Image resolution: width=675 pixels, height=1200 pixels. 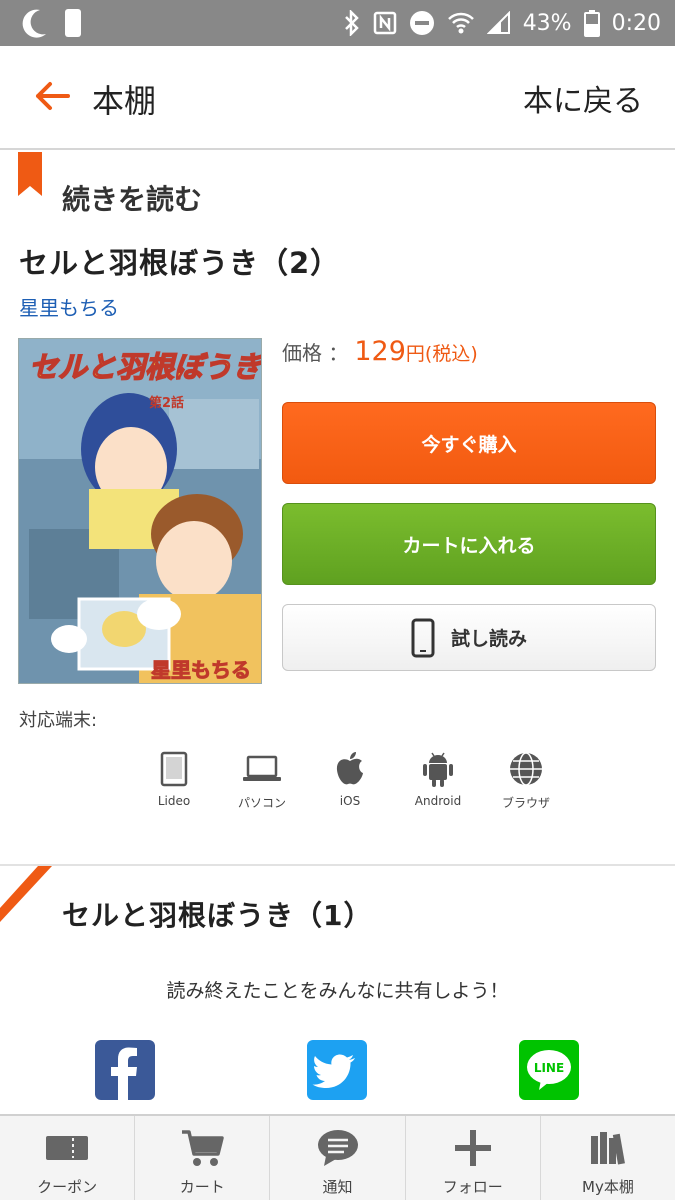 I want to click on section-heading: 続きを読む, so click(x=132, y=199).